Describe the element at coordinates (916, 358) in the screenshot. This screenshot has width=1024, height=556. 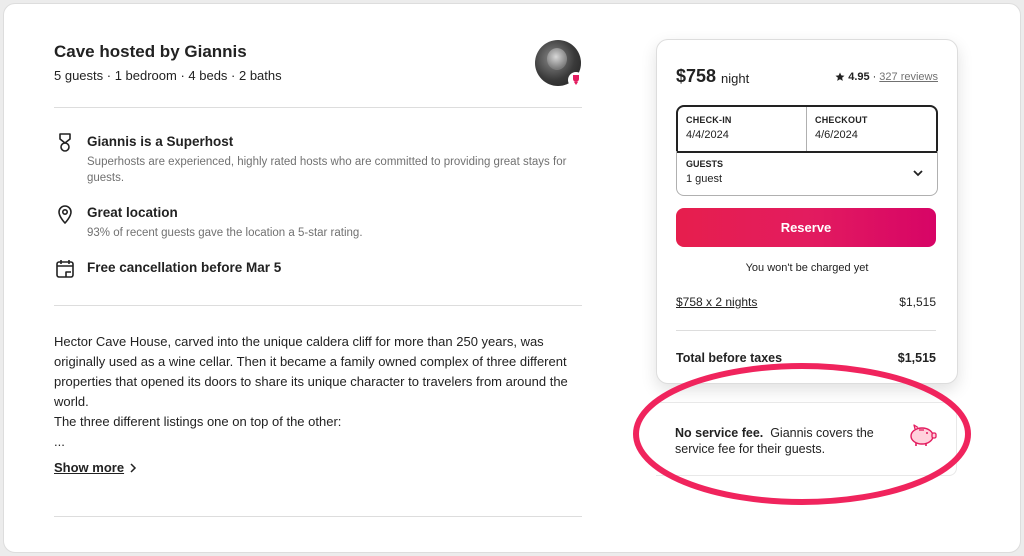
I see `total-value: $1,515` at that location.